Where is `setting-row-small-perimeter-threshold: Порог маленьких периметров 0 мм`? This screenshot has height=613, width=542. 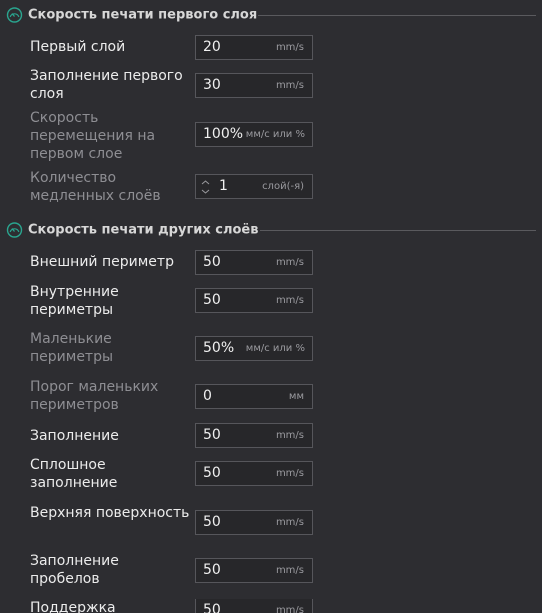
setting-row-small-perimeter-threshold: Порог маленьких периметров 0 мм is located at coordinates (271, 397).